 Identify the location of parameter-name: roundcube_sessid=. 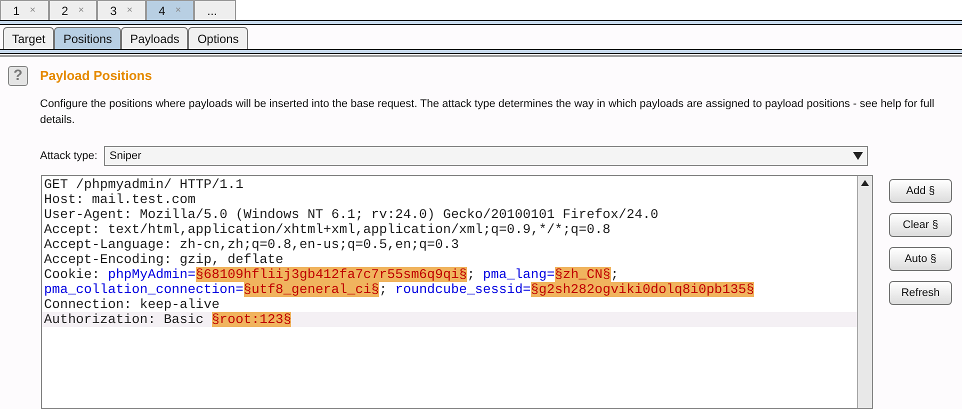
(463, 289).